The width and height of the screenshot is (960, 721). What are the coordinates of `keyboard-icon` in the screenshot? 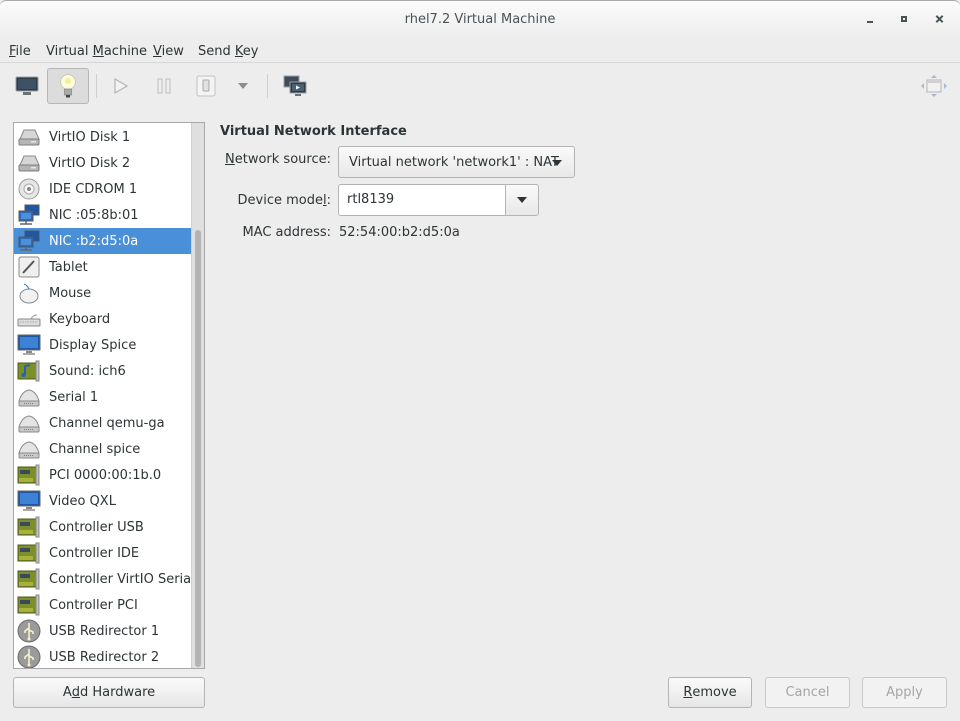 It's located at (29, 319).